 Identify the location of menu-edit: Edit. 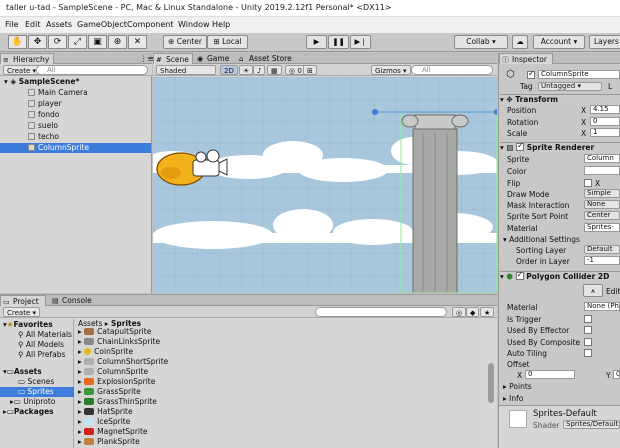
(33, 24).